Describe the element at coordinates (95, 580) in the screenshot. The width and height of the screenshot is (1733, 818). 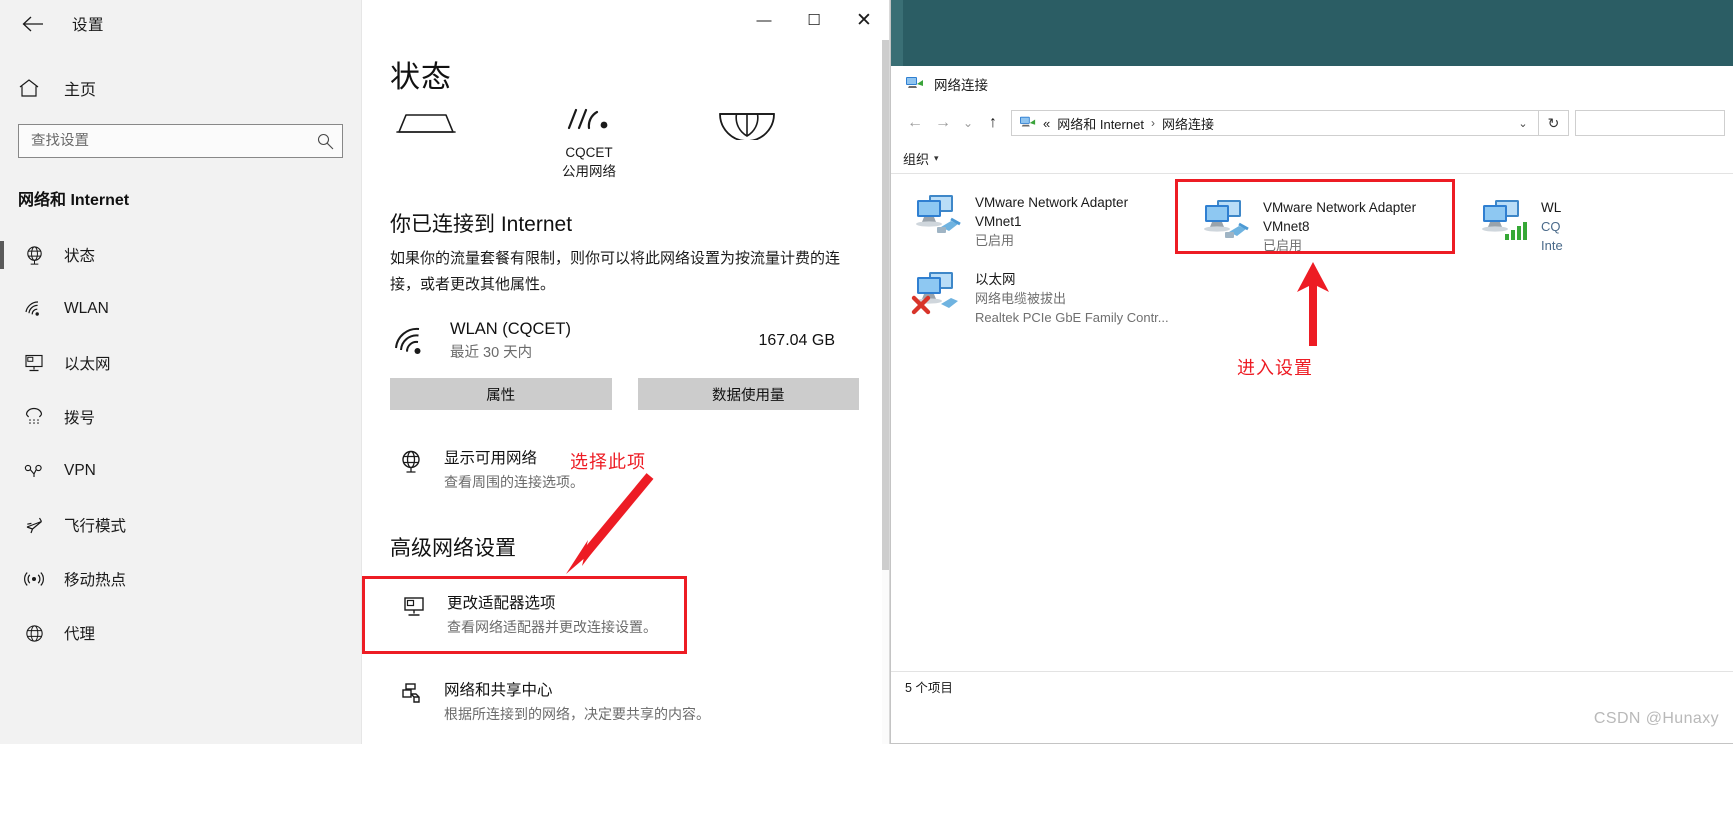
I see `sidebar-item-label: 移动热点` at that location.